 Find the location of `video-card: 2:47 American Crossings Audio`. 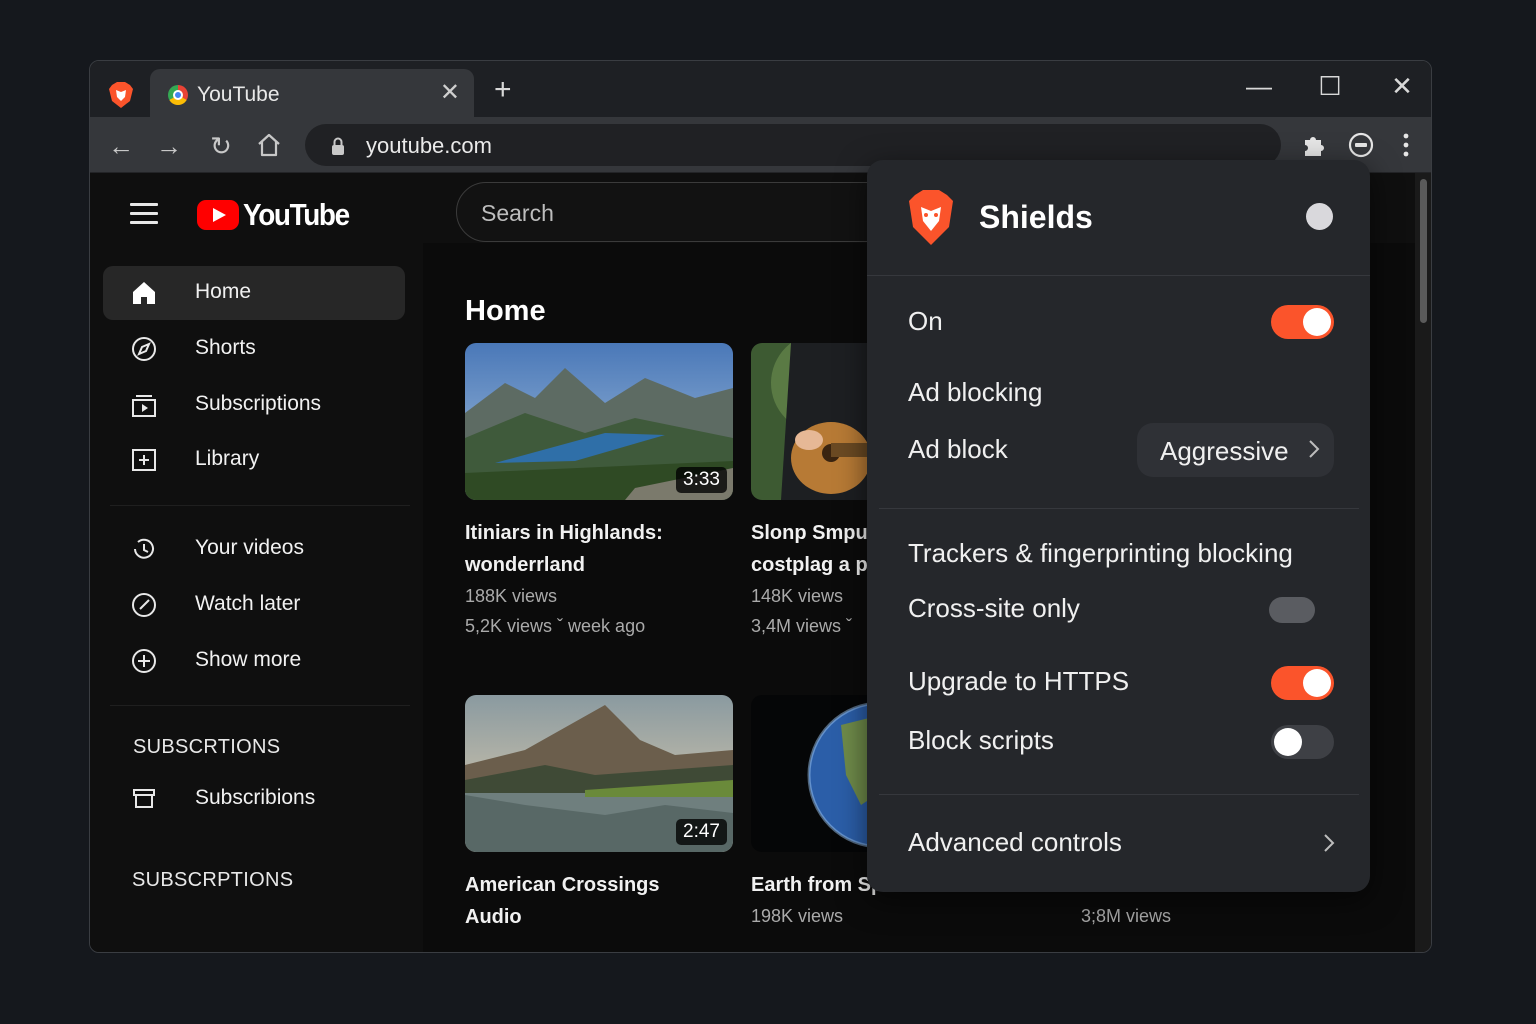

video-card: 2:47 American Crossings Audio is located at coordinates (599, 814).